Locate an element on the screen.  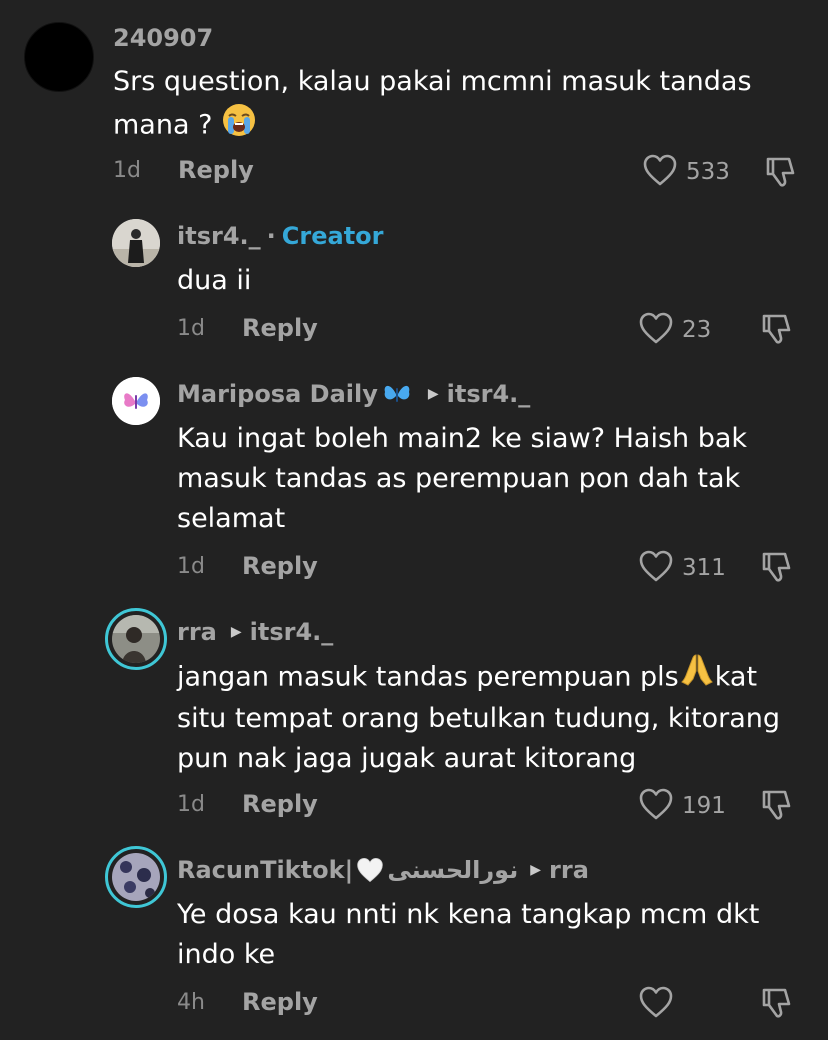
comment-text: dua ii is located at coordinates (214, 280).